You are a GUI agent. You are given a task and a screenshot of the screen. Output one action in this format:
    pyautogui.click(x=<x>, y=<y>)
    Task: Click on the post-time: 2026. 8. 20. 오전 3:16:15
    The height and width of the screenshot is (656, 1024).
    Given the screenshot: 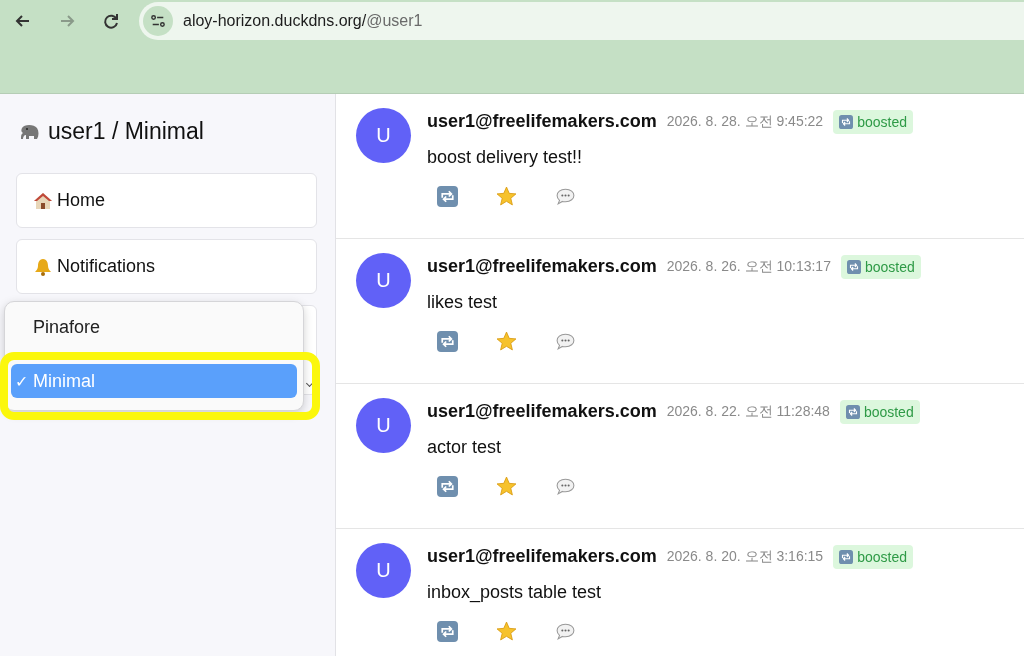 What is the action you would take?
    pyautogui.click(x=745, y=556)
    